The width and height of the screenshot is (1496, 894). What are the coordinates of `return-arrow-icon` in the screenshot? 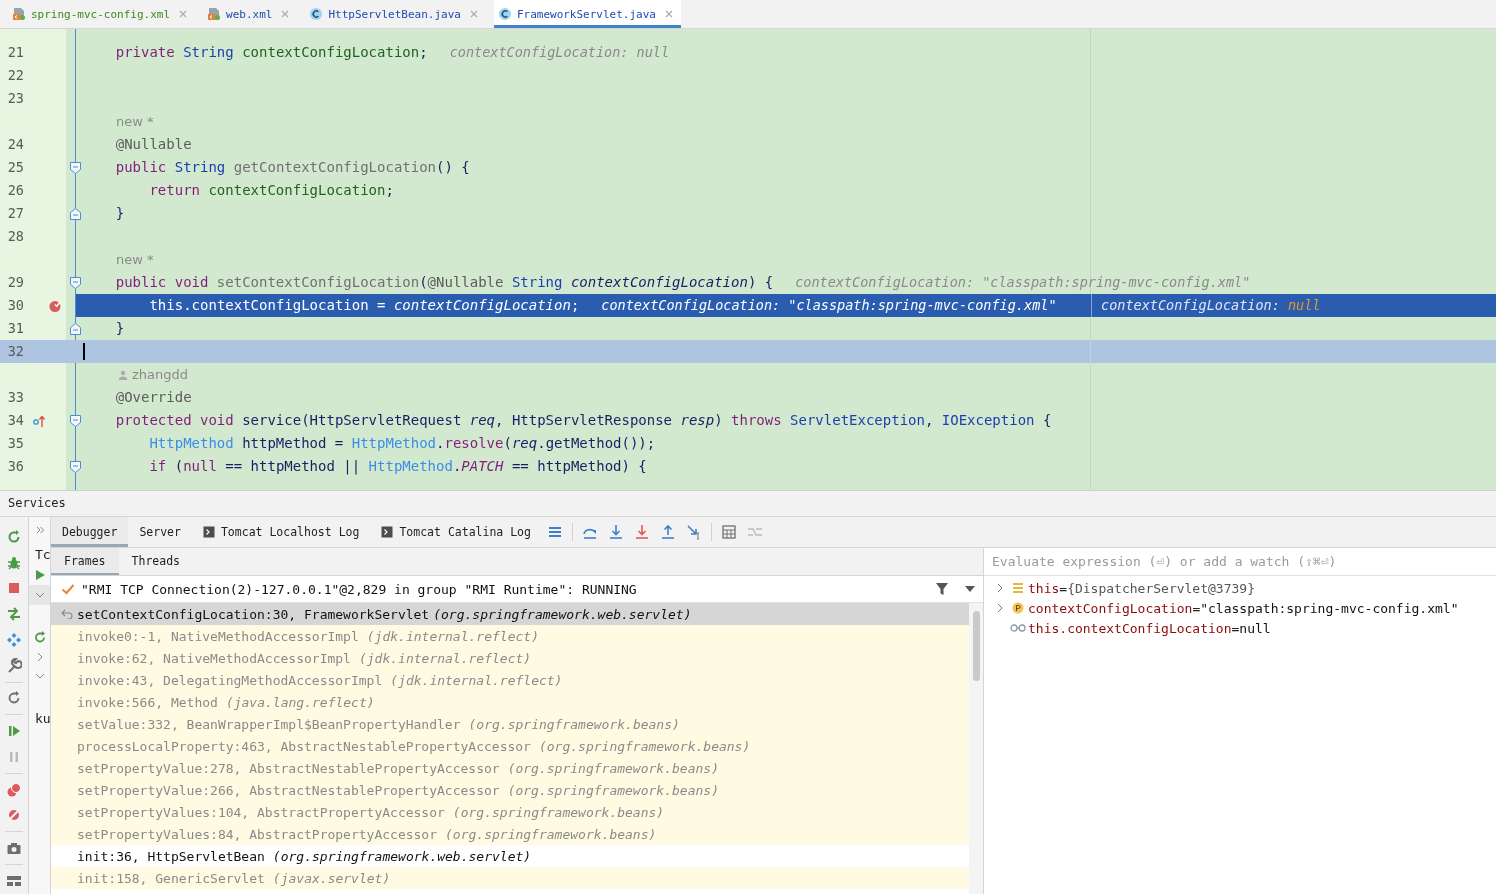 It's located at (67, 614).